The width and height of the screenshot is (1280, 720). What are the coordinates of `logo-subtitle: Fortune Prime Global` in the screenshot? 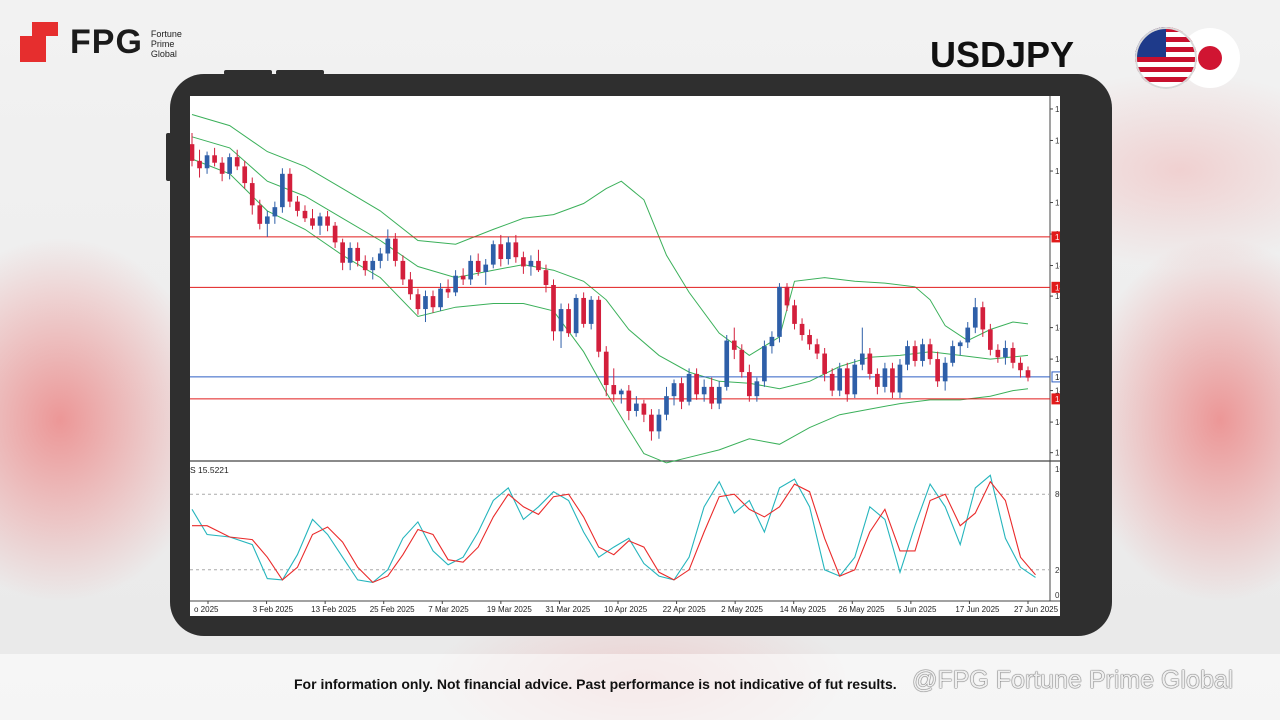 It's located at (166, 44).